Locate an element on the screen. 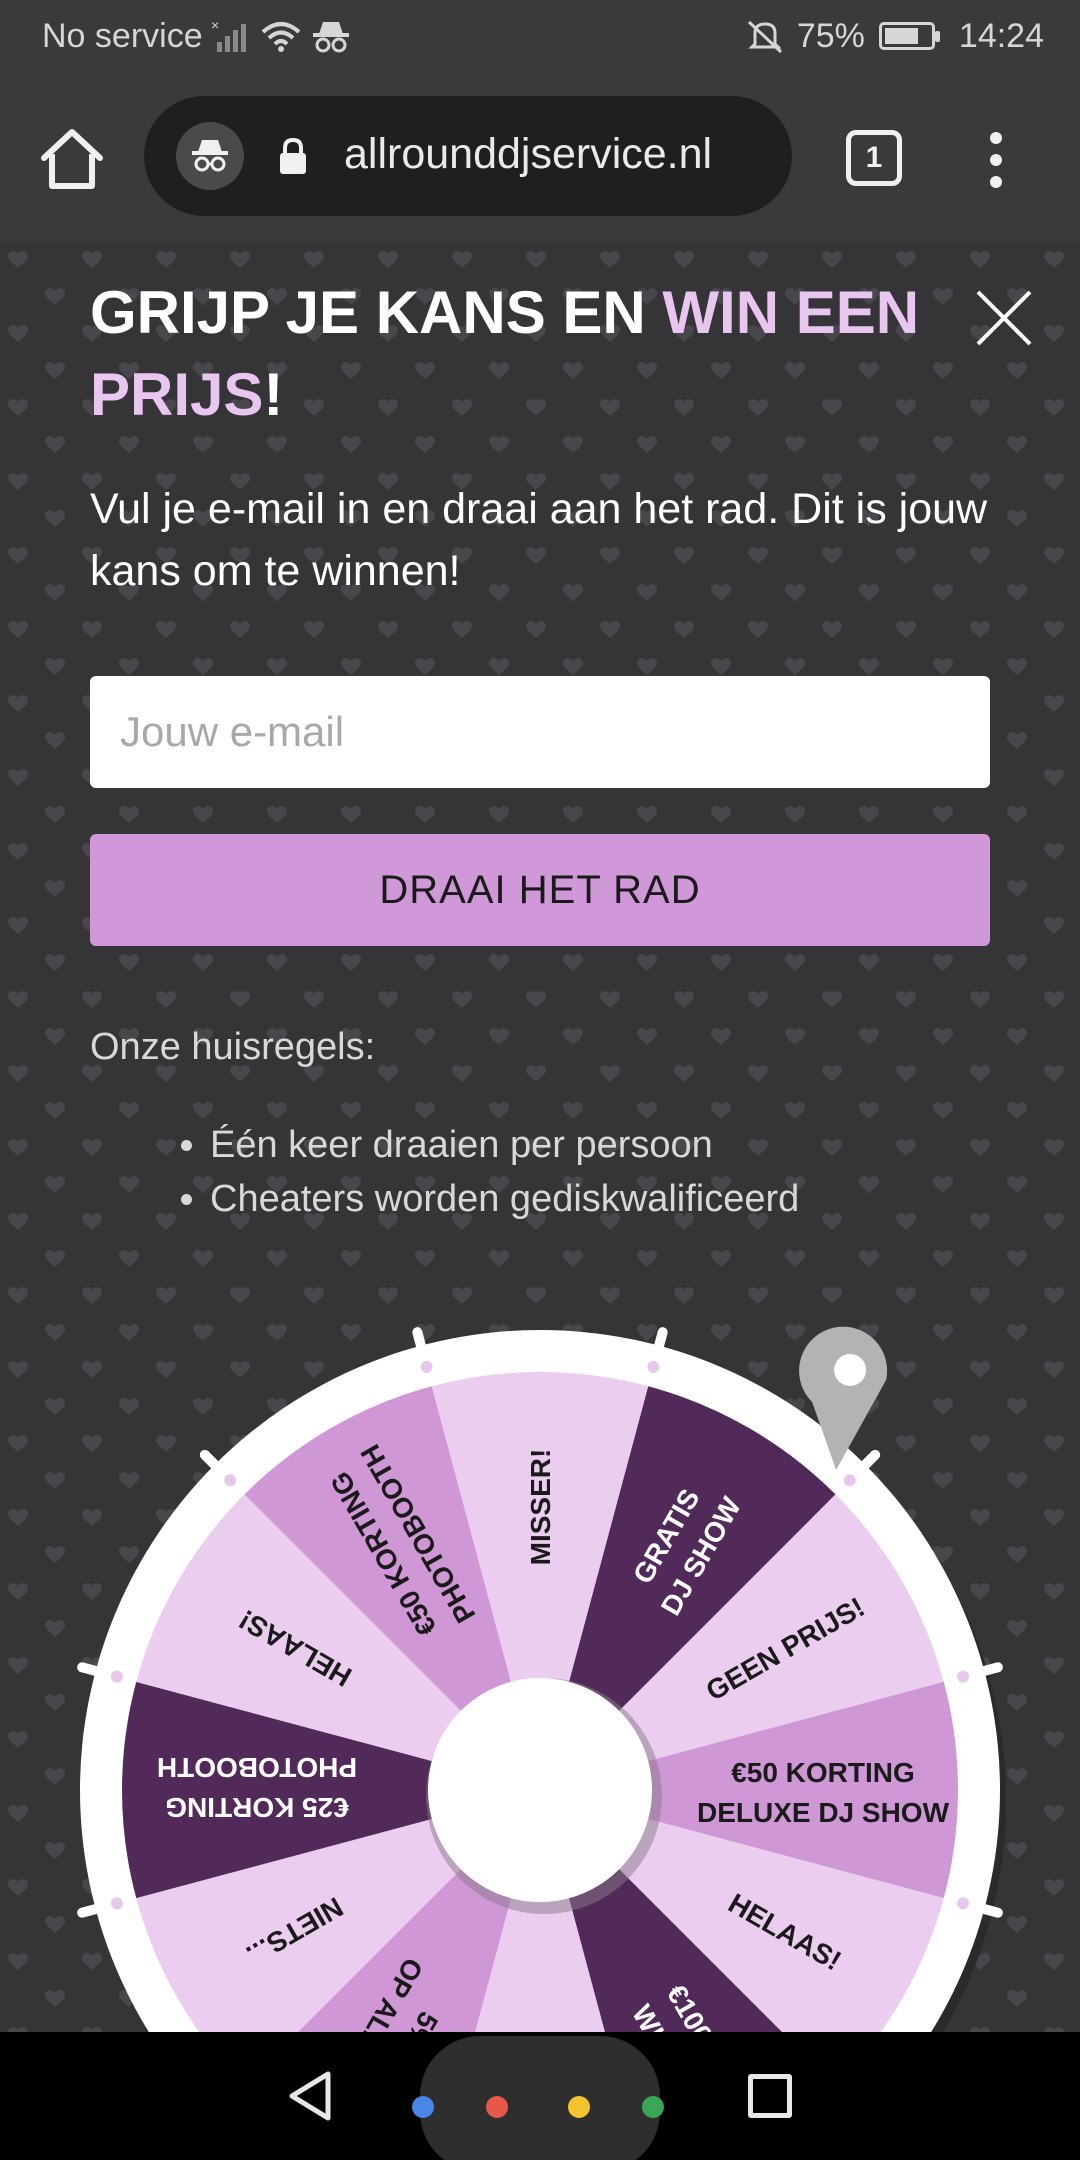 The height and width of the screenshot is (2160, 1080). wifi-icon is located at coordinates (280, 37).